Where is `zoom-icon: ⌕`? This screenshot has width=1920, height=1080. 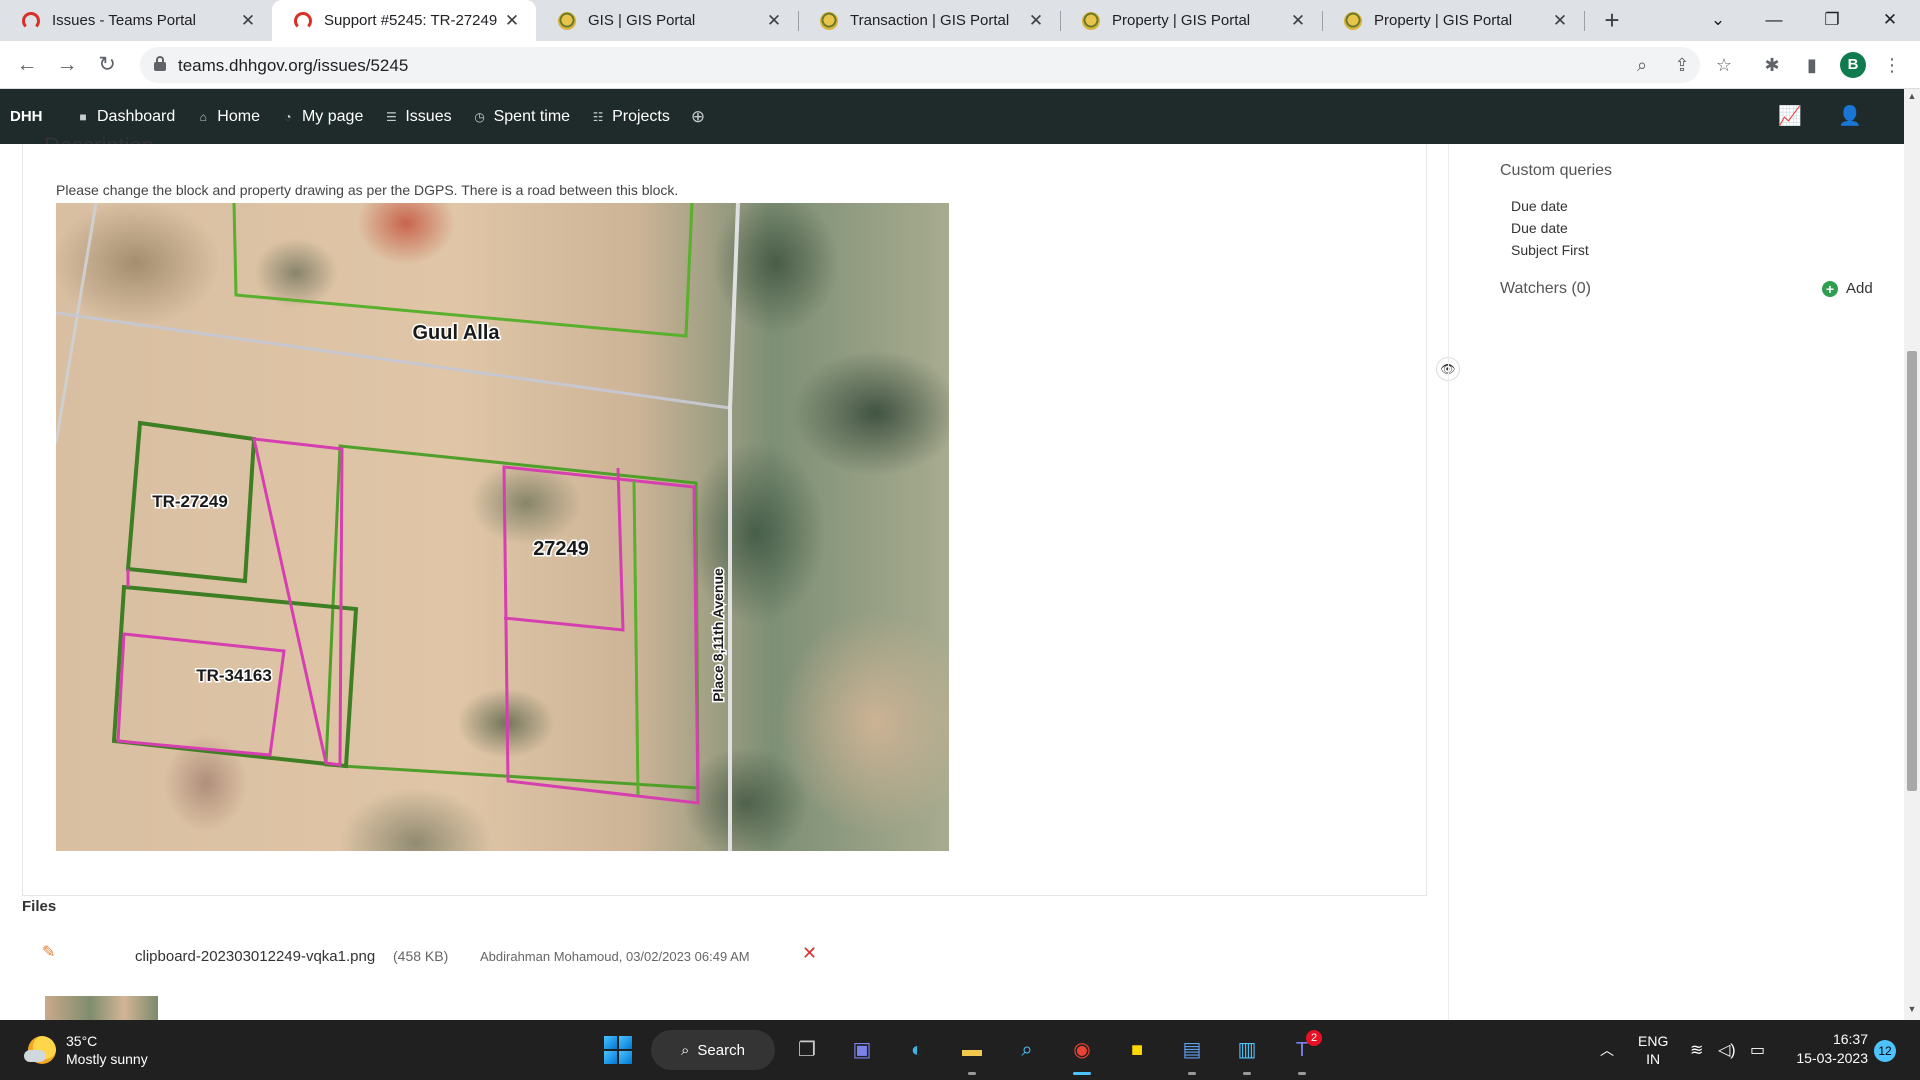 zoom-icon: ⌕ is located at coordinates (1642, 65).